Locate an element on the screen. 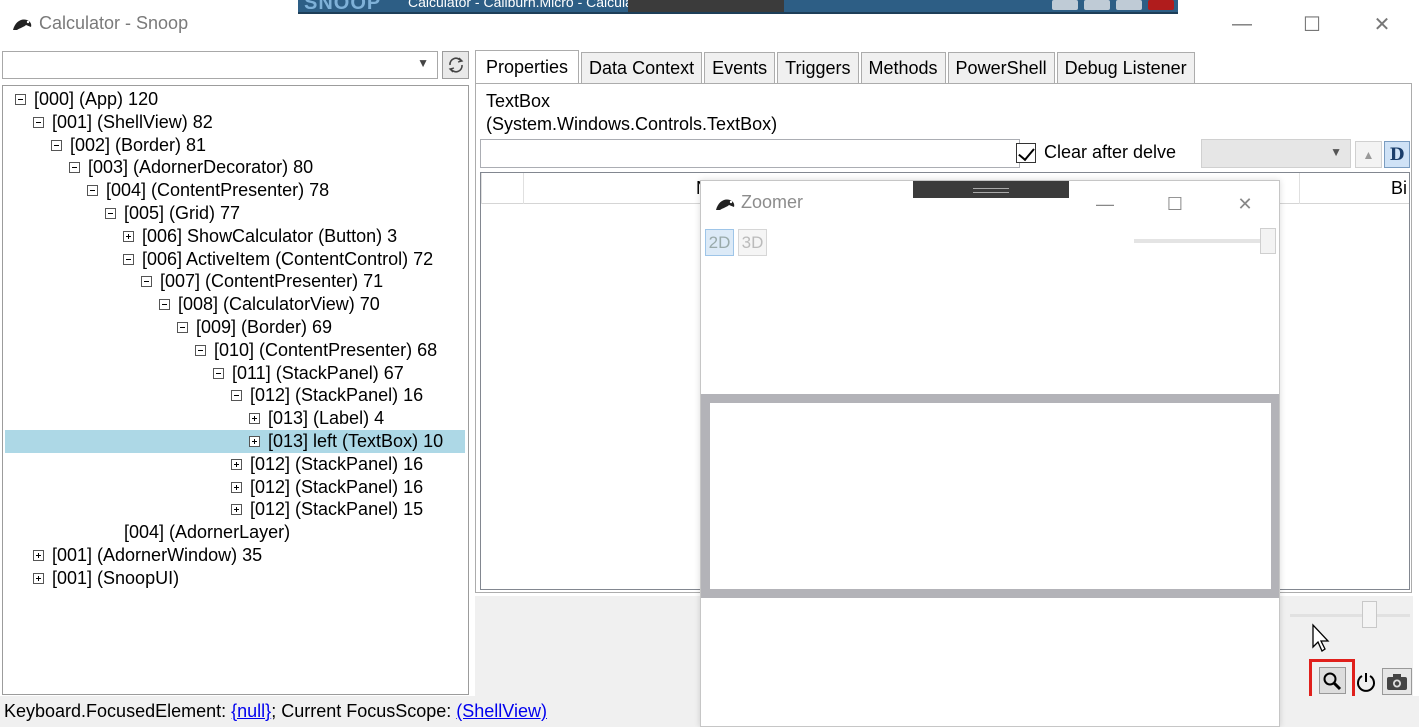 The image size is (1419, 727). default-values-toggle: D is located at coordinates (1397, 154).